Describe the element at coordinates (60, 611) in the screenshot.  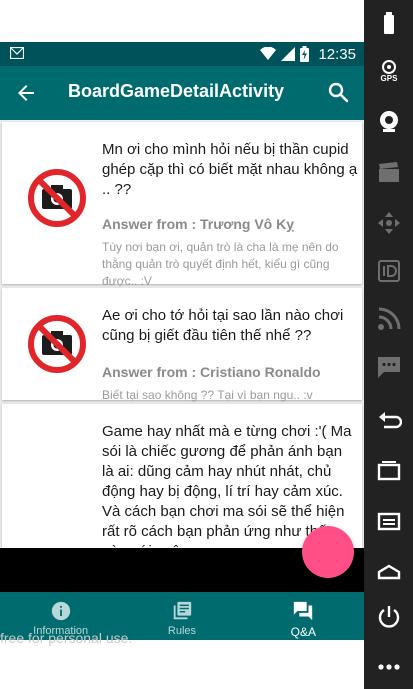
I see `info-icon` at that location.